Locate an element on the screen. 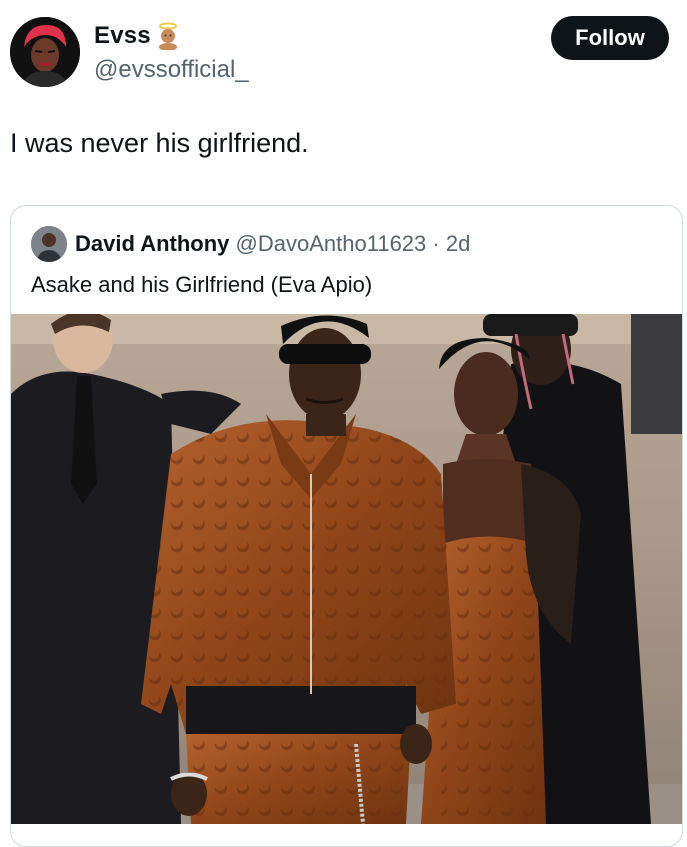  follow-button: Follow is located at coordinates (610, 38).